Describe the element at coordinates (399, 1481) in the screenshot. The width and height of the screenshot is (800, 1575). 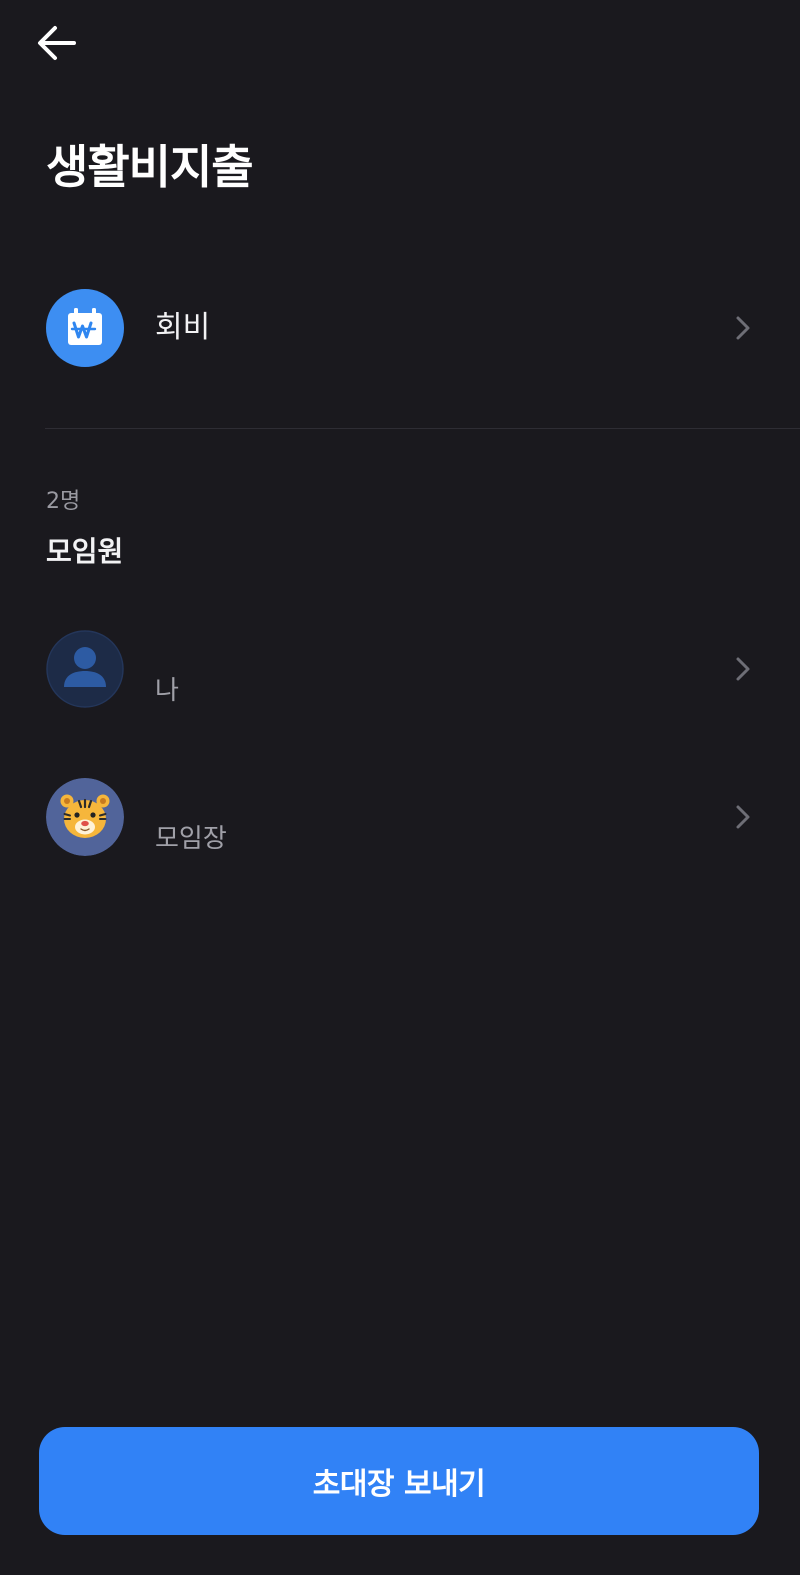
I see `send-invitation-button: 초대장 보내기` at that location.